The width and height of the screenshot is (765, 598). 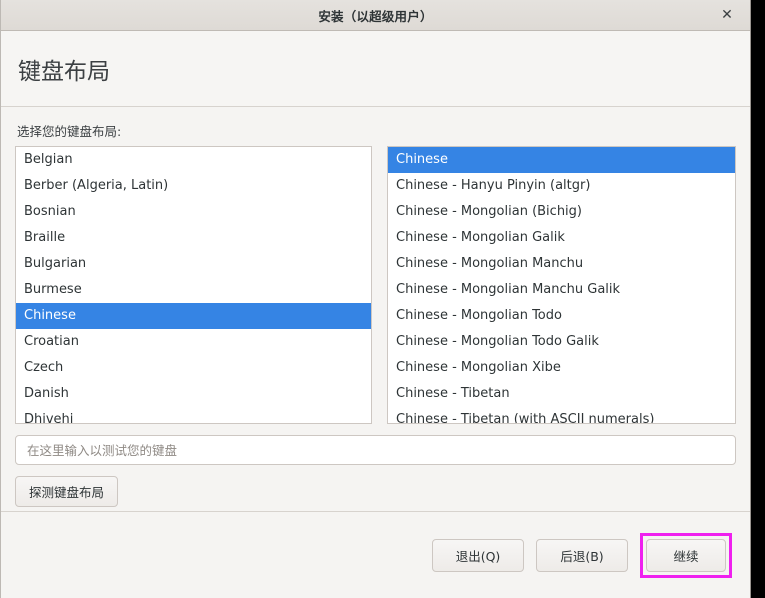 I want to click on list-item: Chinese - Tibetan (with ASCII numerals), so click(x=561, y=415).